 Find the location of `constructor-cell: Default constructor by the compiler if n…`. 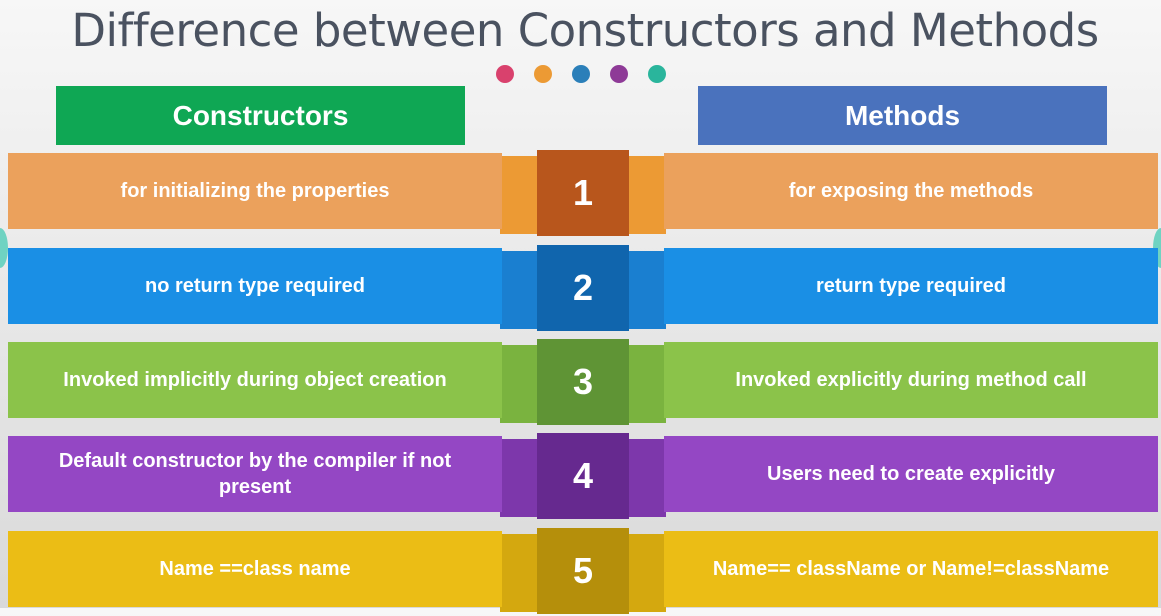

constructor-cell: Default constructor by the compiler if n… is located at coordinates (255, 474).